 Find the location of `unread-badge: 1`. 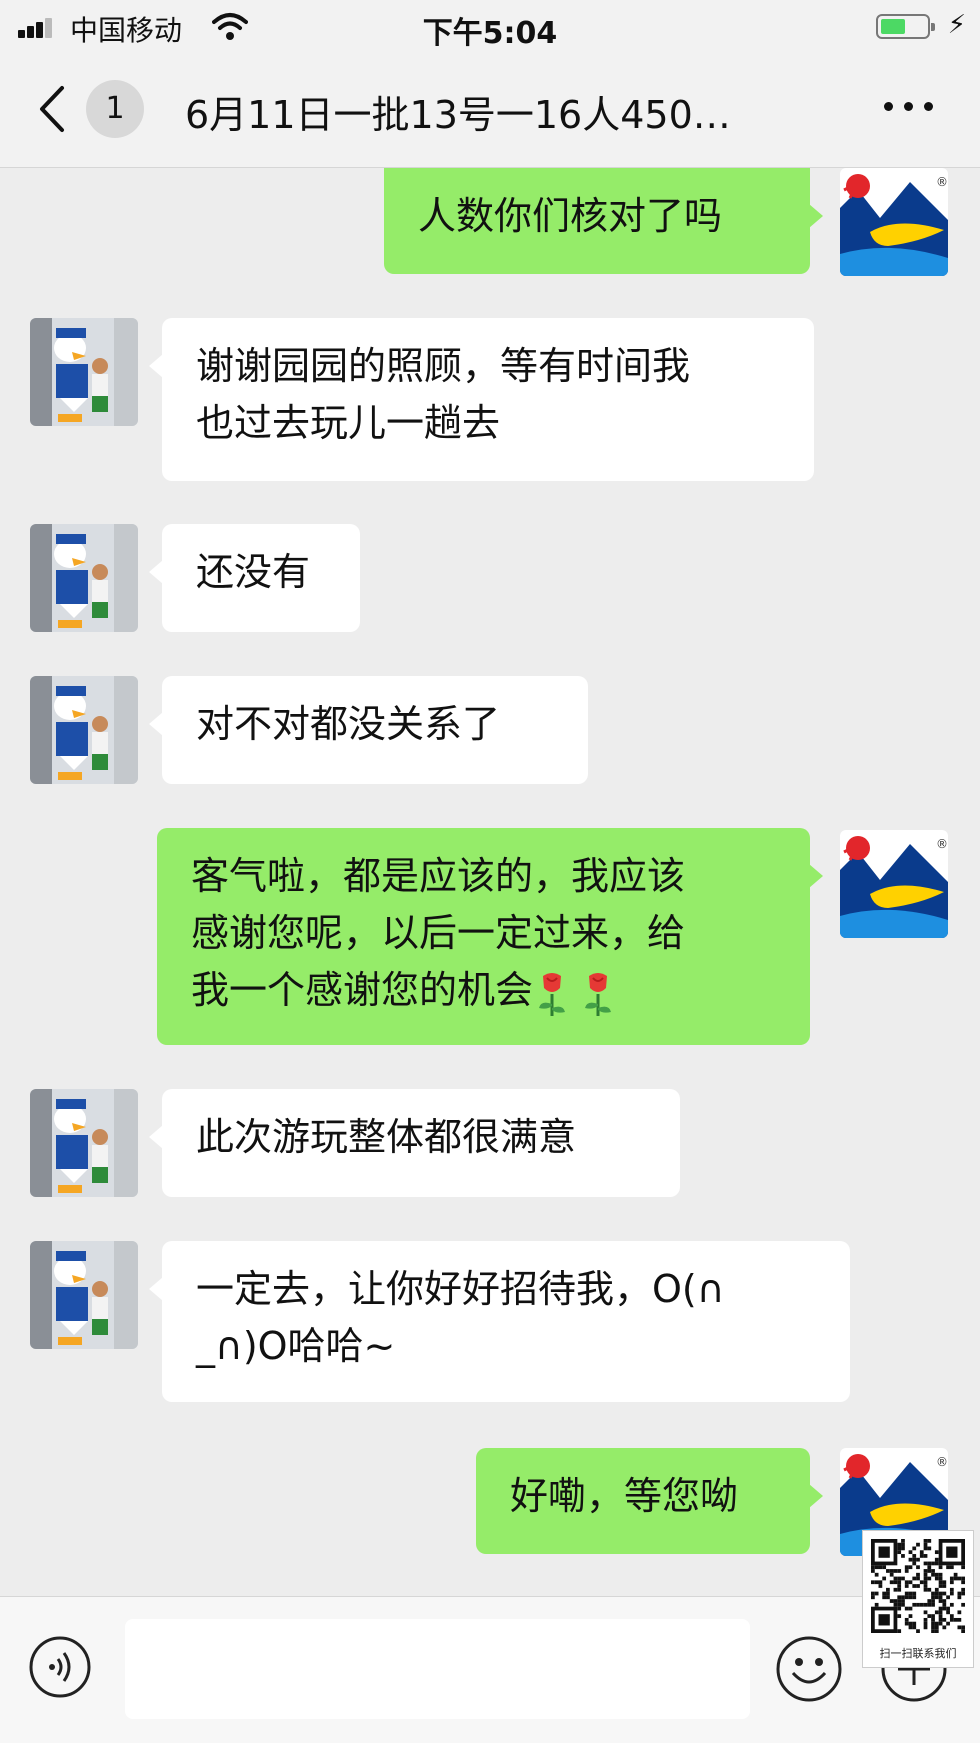

unread-badge: 1 is located at coordinates (115, 109).